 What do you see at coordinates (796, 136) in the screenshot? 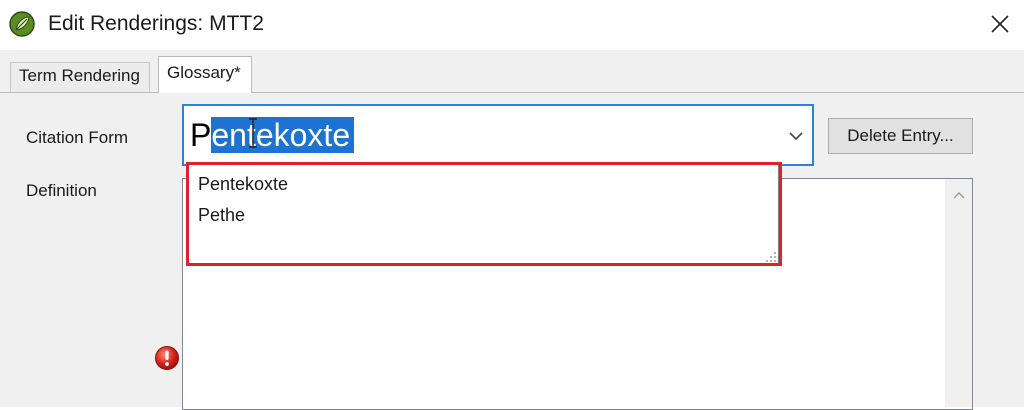
I see `chevron-down-icon` at bounding box center [796, 136].